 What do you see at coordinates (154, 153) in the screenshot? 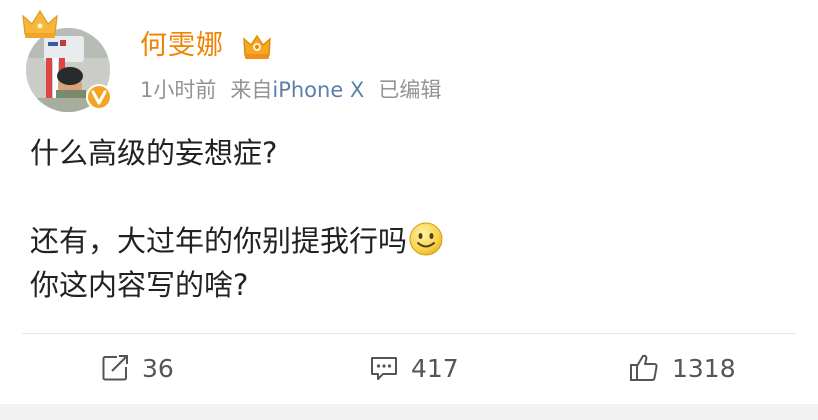
I see `post-text-line-1: 什么高级的妄想症?` at bounding box center [154, 153].